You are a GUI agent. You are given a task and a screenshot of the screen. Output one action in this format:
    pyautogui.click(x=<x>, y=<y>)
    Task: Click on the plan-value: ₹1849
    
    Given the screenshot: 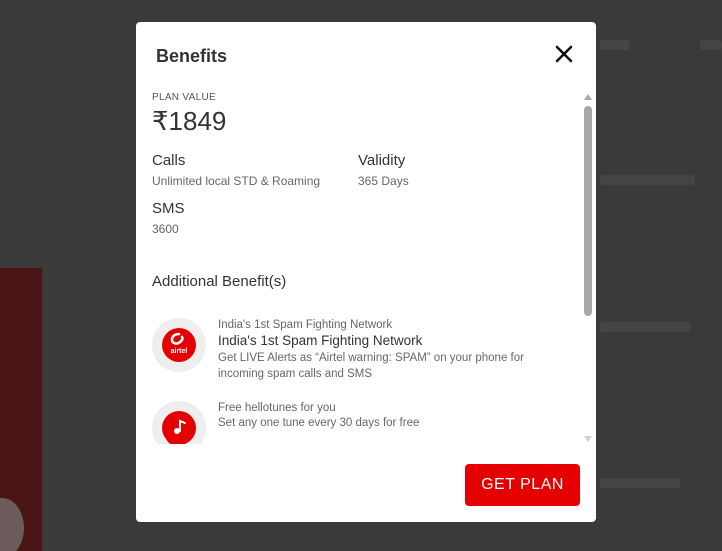 What is the action you would take?
    pyautogui.click(x=189, y=121)
    